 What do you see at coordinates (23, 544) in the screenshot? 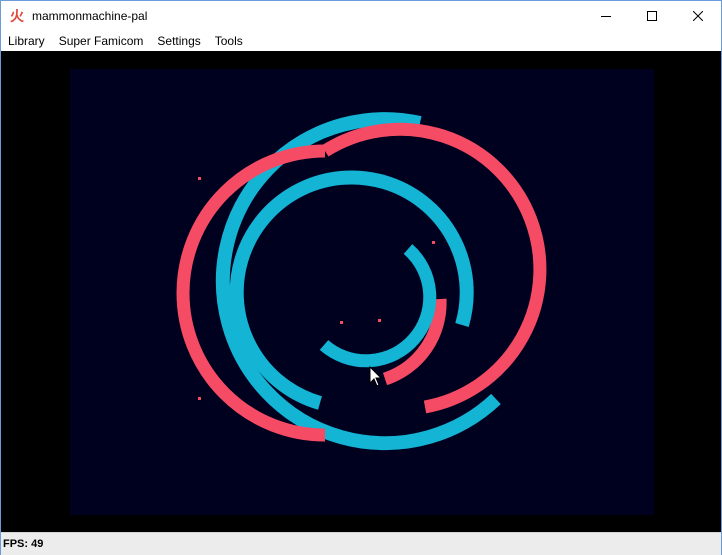
I see `fps-counter: FPS: 49` at bounding box center [23, 544].